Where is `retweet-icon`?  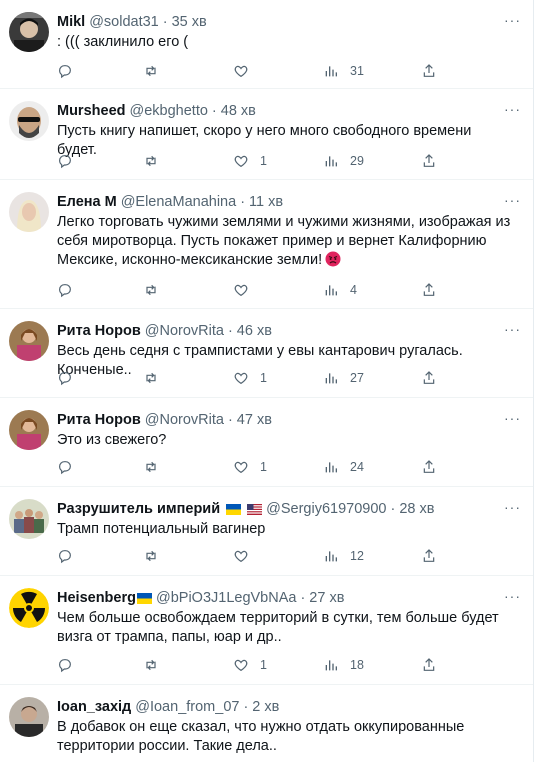
retweet-icon is located at coordinates (151, 556).